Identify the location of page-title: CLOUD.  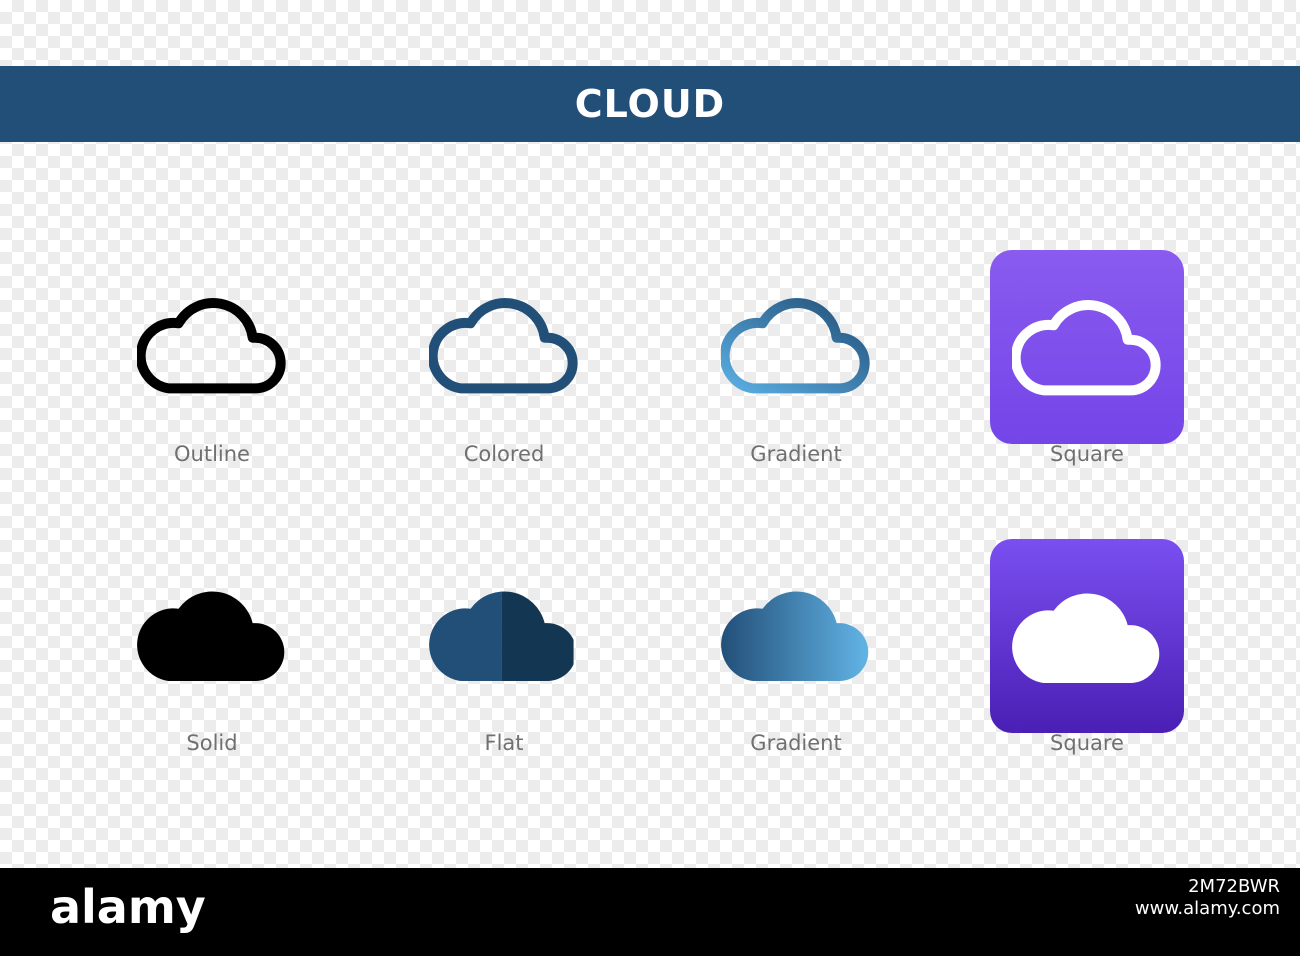
(650, 104).